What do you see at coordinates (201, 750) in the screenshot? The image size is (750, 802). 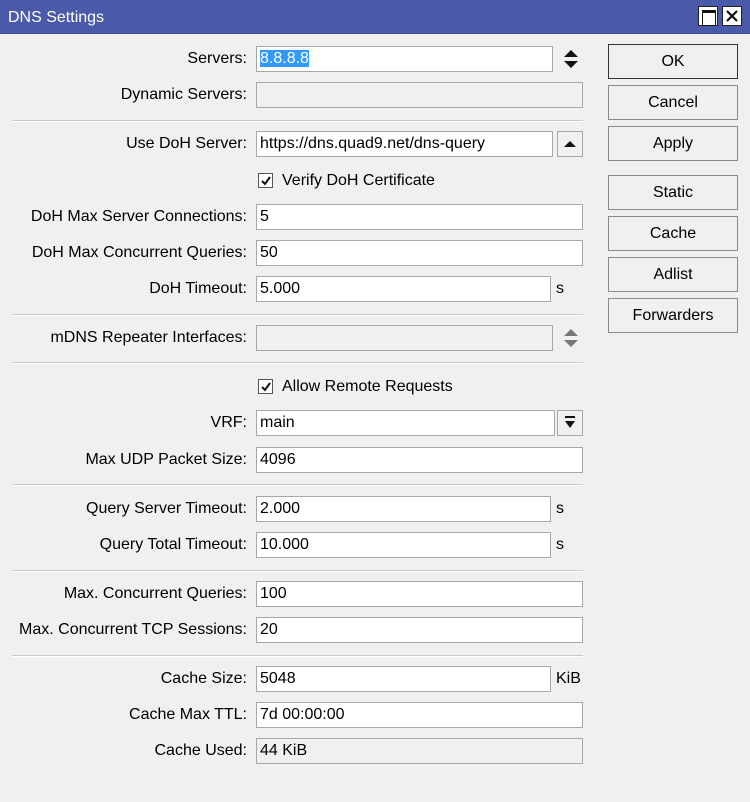 I see `cache-used-label: Cache Used:` at bounding box center [201, 750].